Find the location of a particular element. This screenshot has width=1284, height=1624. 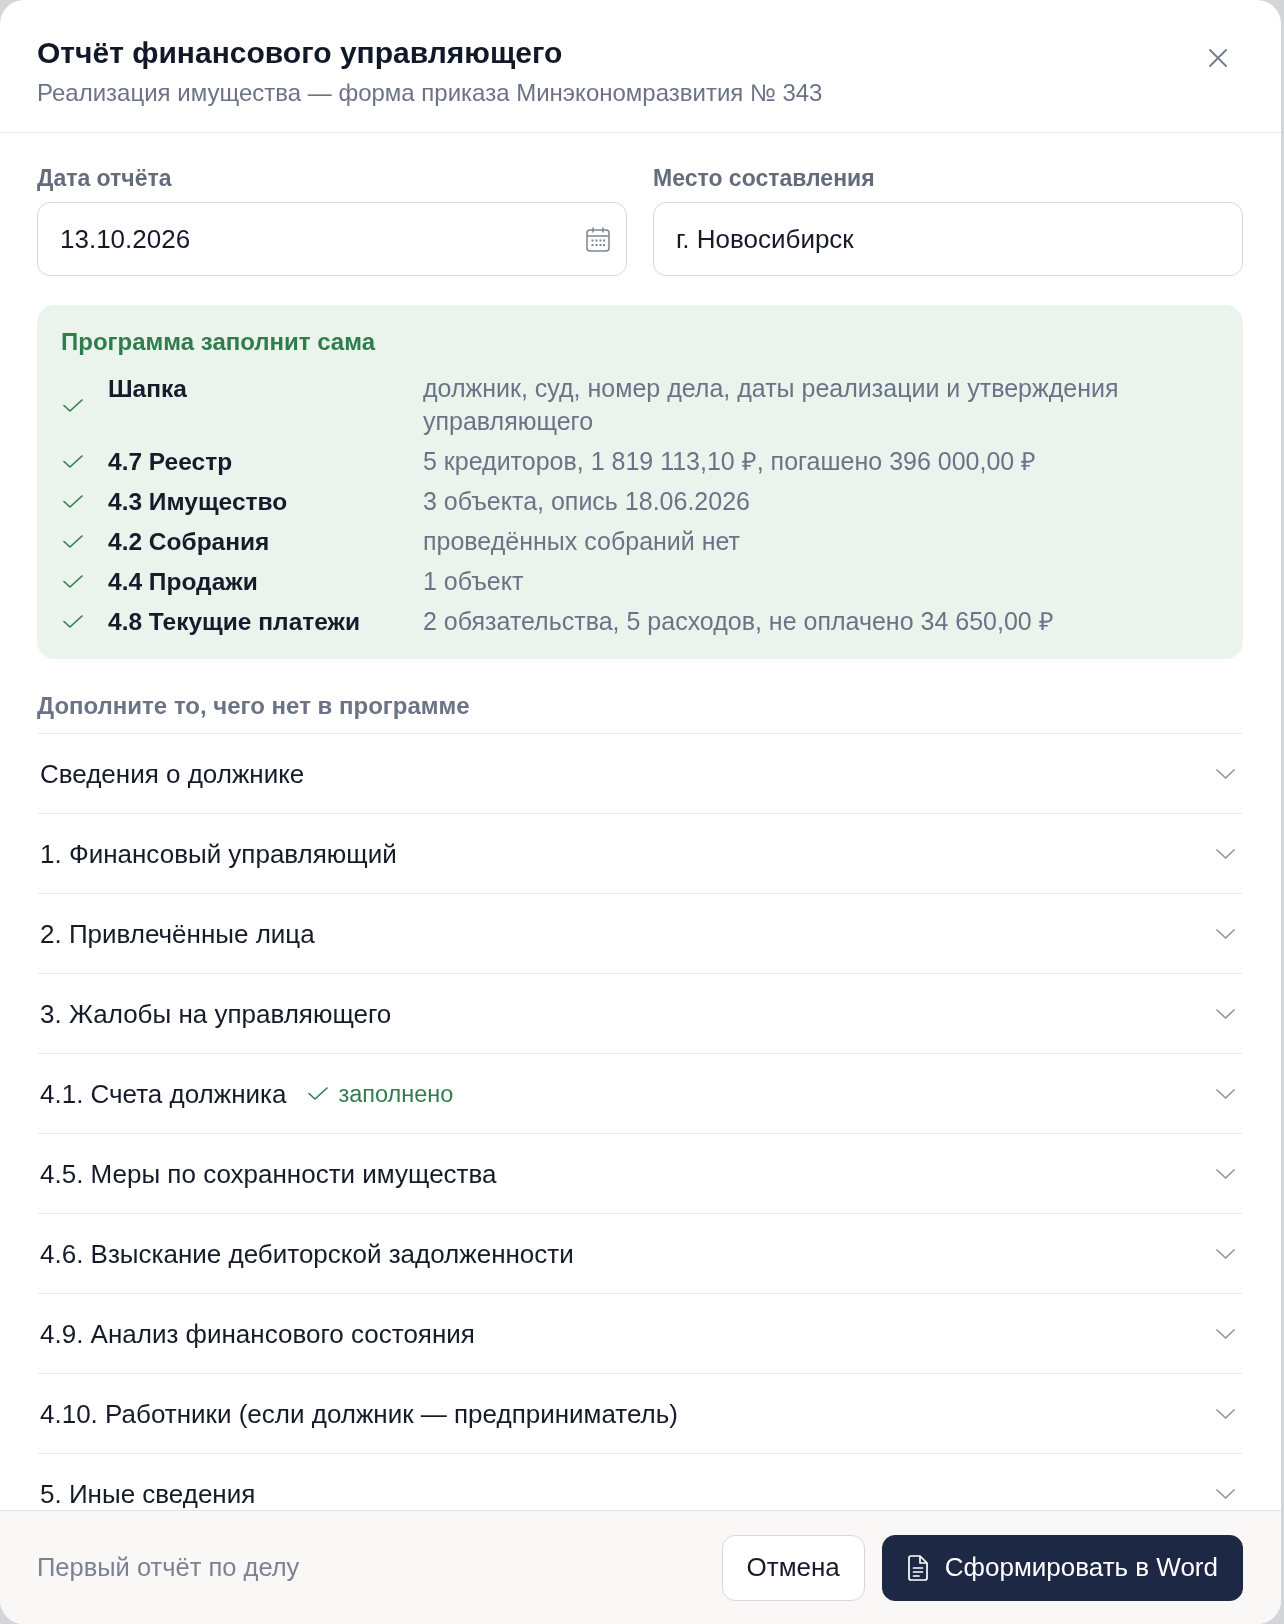

document-icon is located at coordinates (917, 1567).